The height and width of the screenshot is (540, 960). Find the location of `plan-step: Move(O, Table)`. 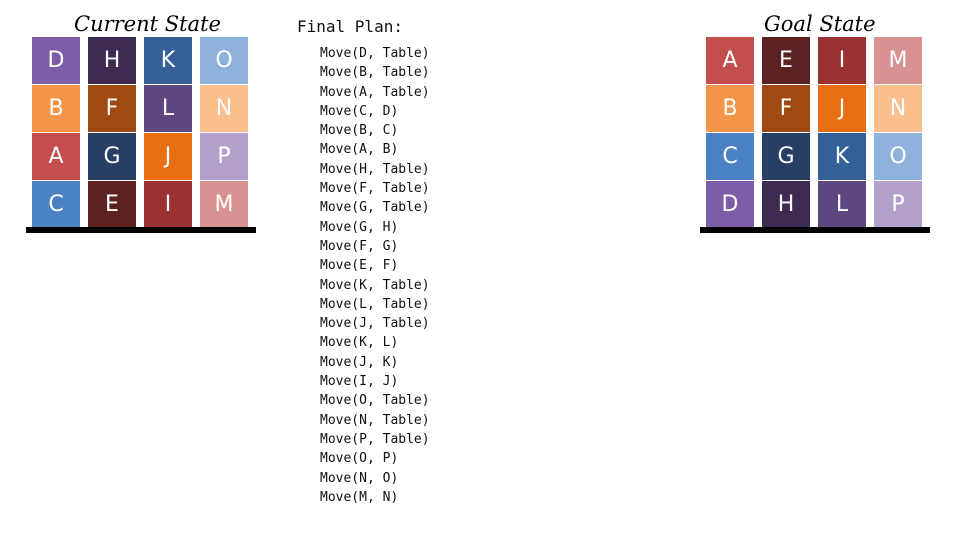

plan-step: Move(O, Table) is located at coordinates (375, 401).